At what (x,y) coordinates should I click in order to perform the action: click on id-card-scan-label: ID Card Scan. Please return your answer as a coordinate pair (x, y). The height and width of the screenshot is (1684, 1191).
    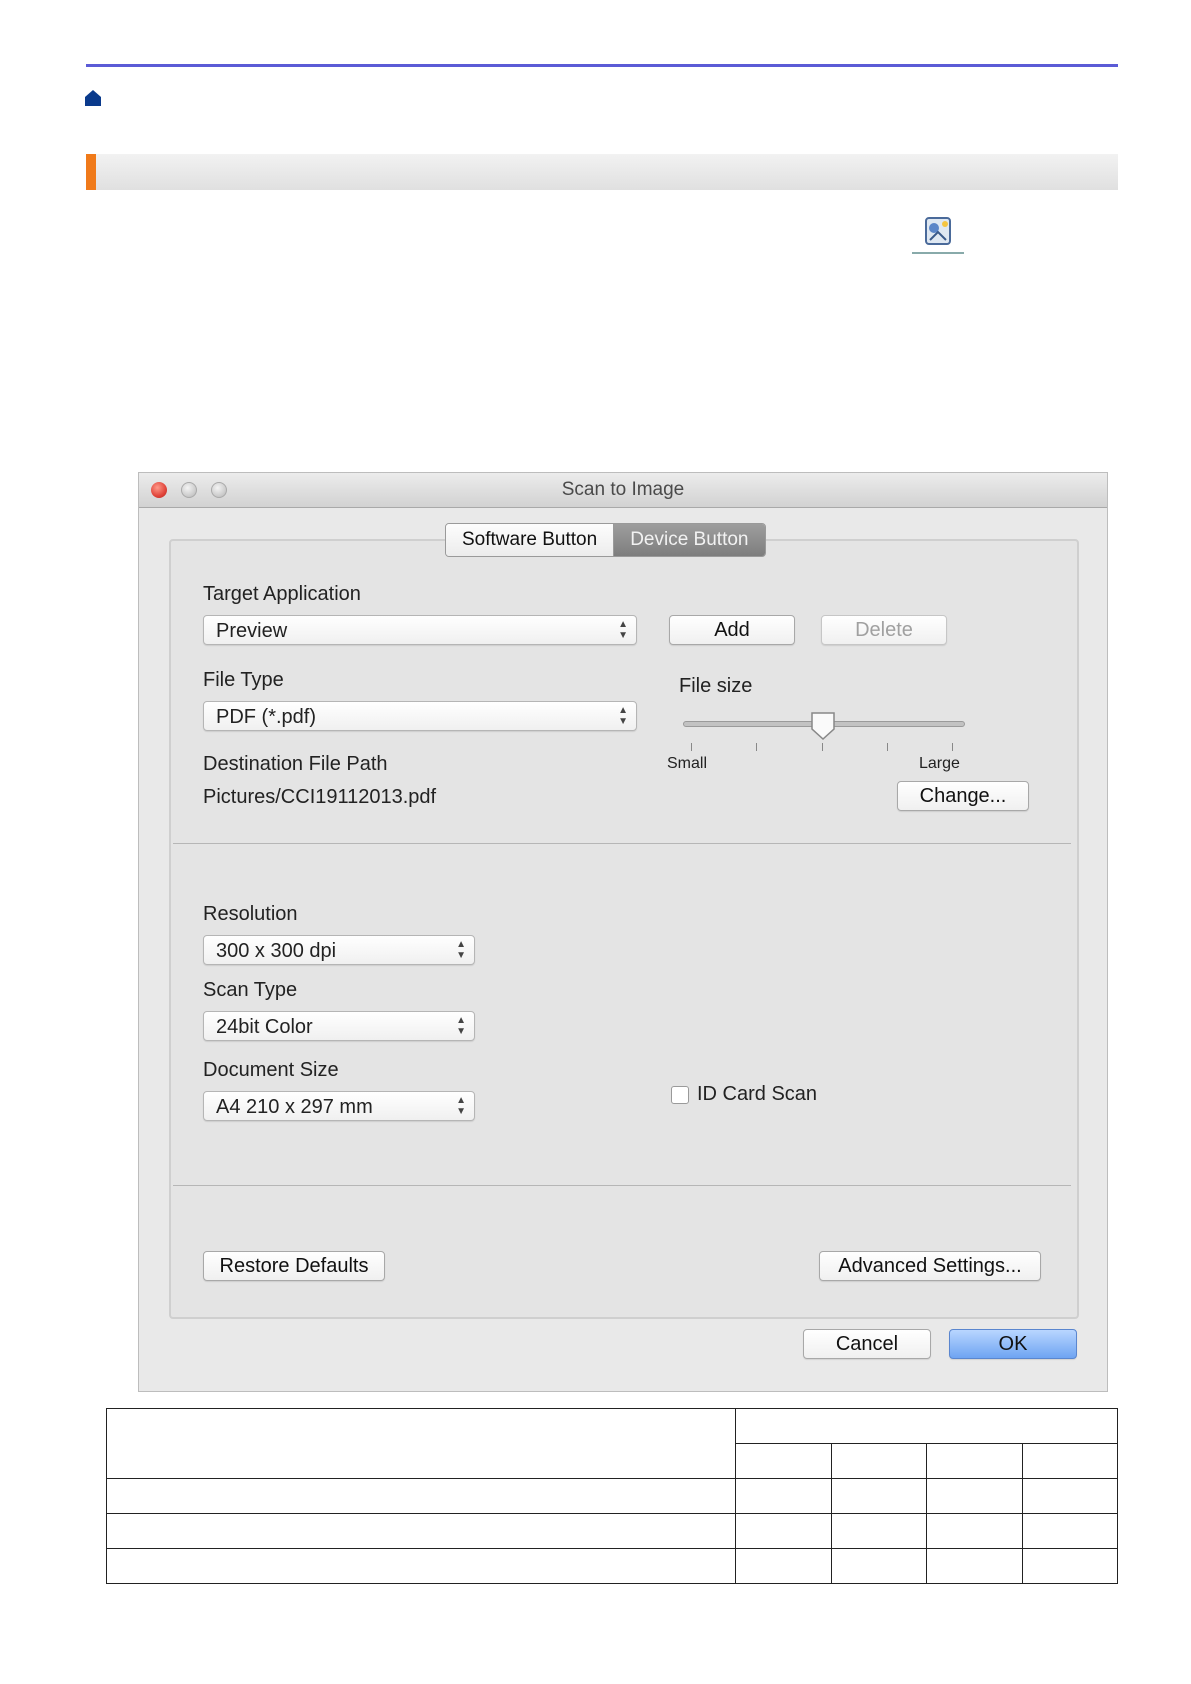
    Looking at the image, I should click on (757, 1094).